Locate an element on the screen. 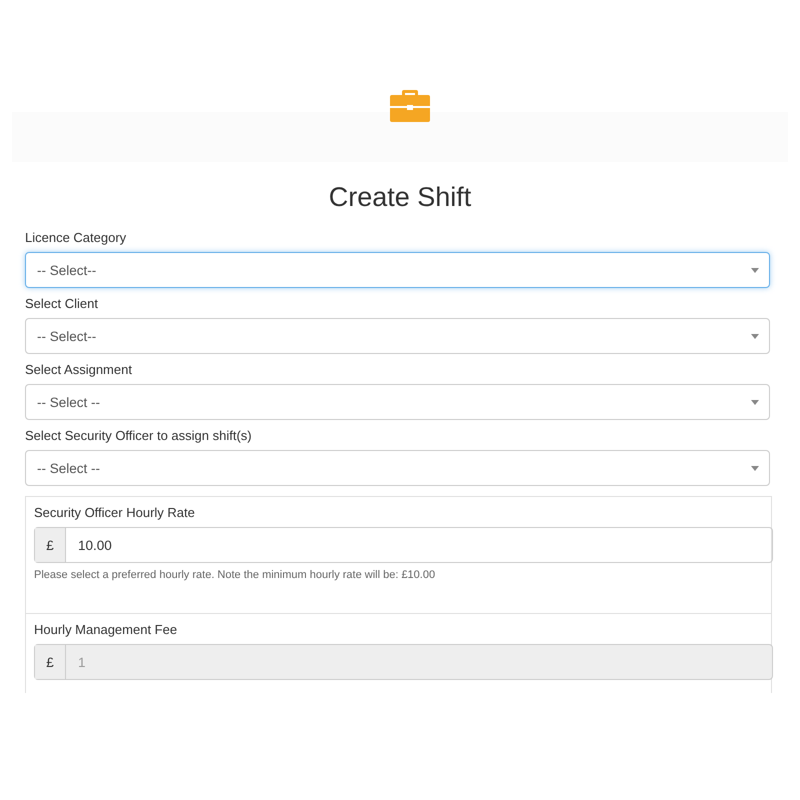  field-label: Select Security Officer to assign shift(s) is located at coordinates (139, 435).